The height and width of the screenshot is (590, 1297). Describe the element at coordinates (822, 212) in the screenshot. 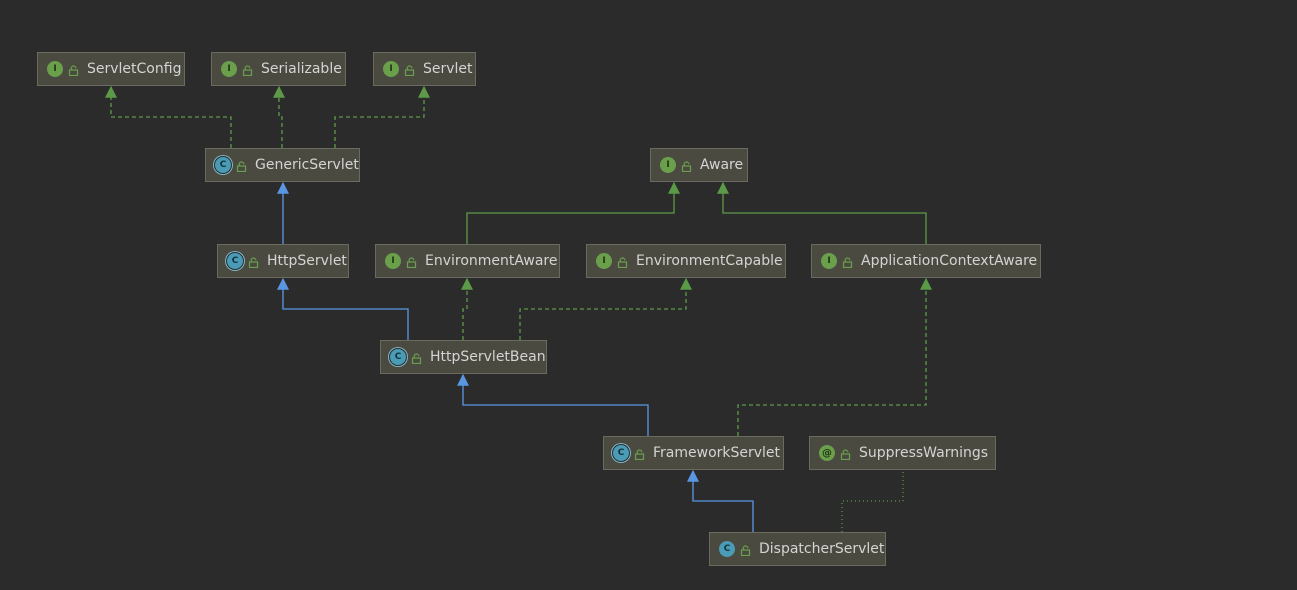

I see `interface-extends-edge-applicationcontextaware-to-aware` at that location.